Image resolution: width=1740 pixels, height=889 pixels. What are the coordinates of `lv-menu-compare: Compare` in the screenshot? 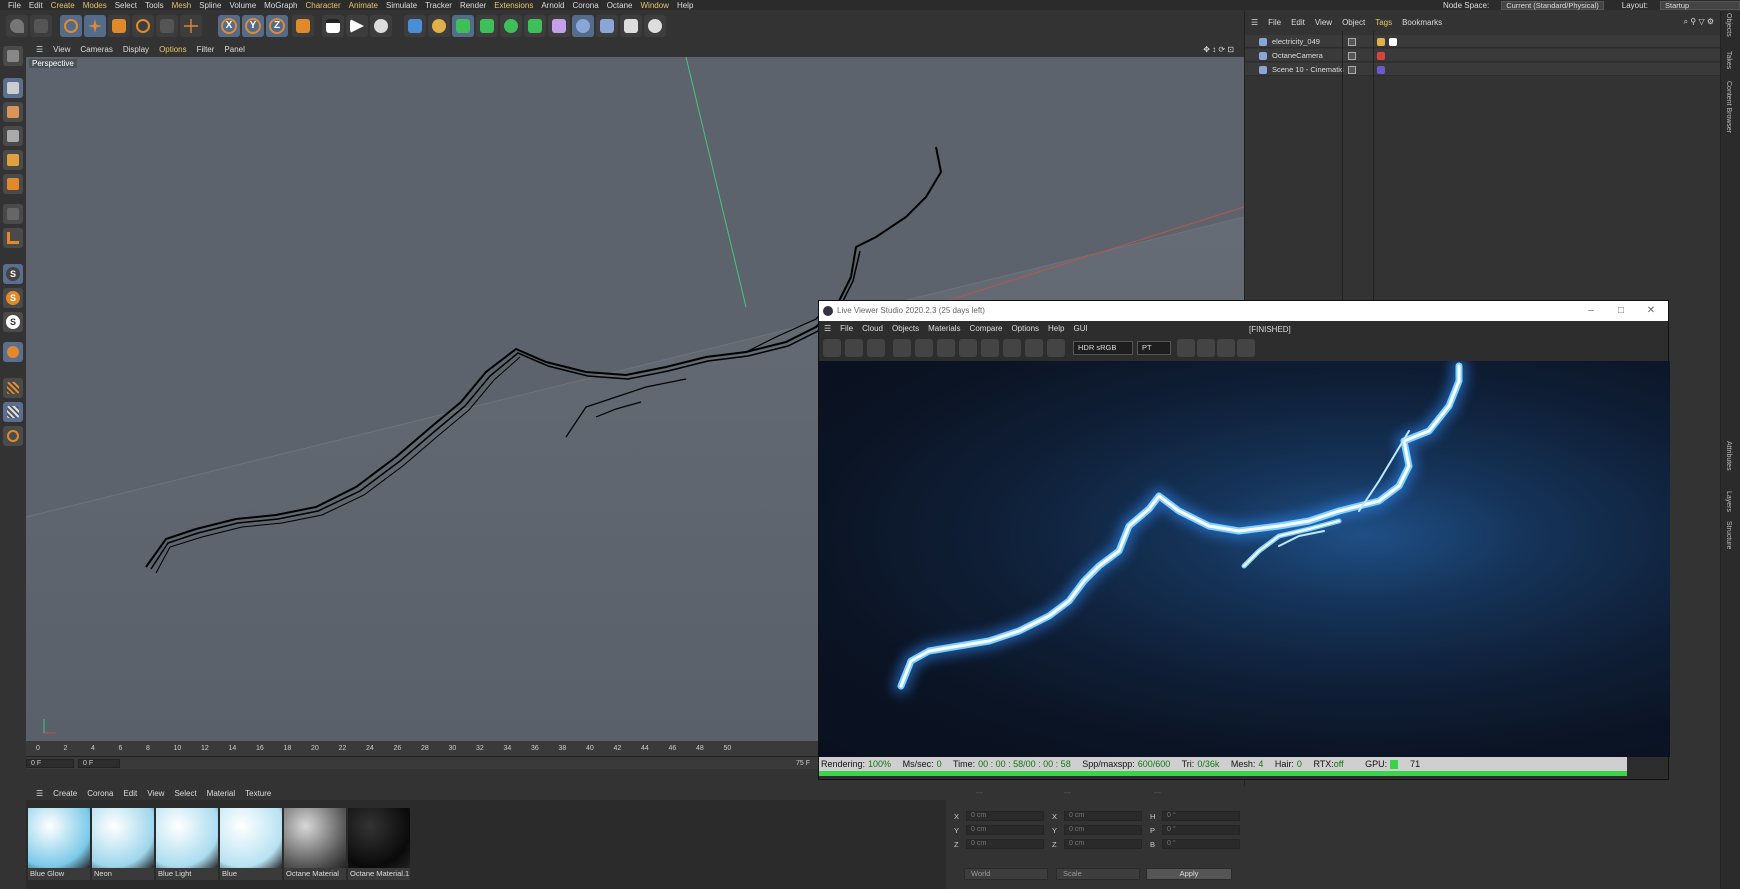 It's located at (986, 328).